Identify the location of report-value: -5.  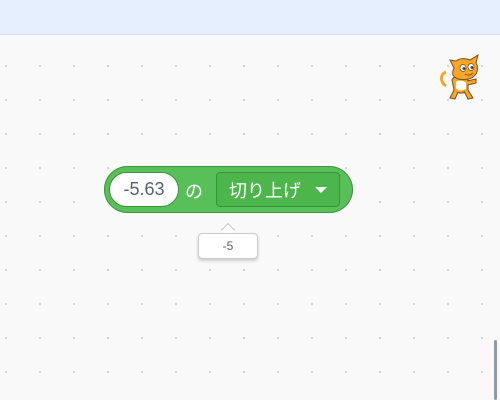
(228, 246).